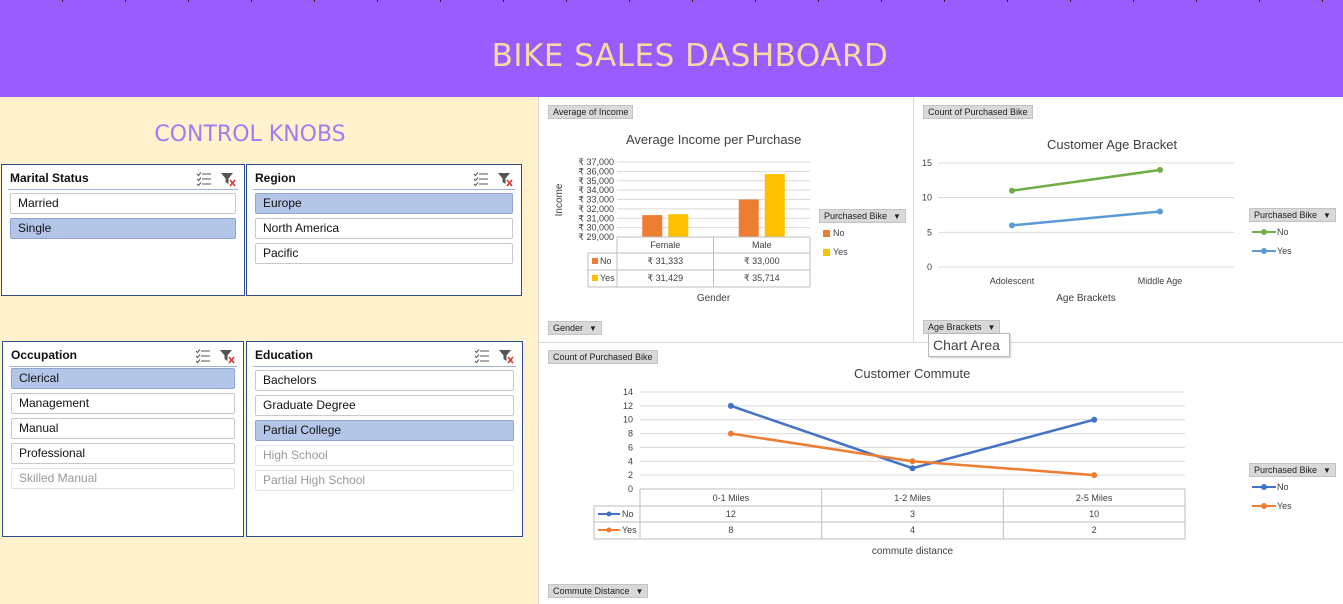 This screenshot has height=604, width=1343. I want to click on y-tick-label: 6, so click(630, 447).